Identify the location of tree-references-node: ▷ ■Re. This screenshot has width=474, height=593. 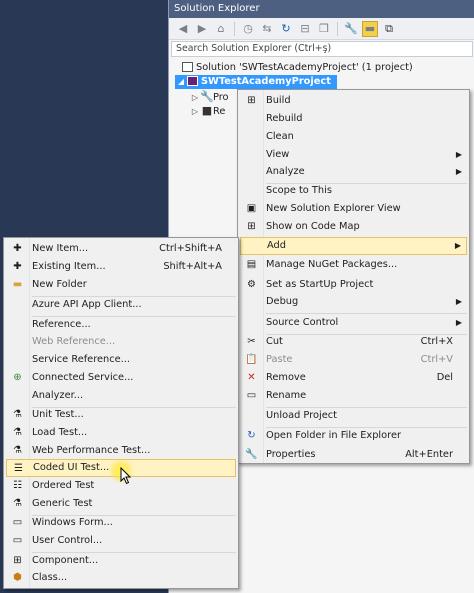
(207, 111).